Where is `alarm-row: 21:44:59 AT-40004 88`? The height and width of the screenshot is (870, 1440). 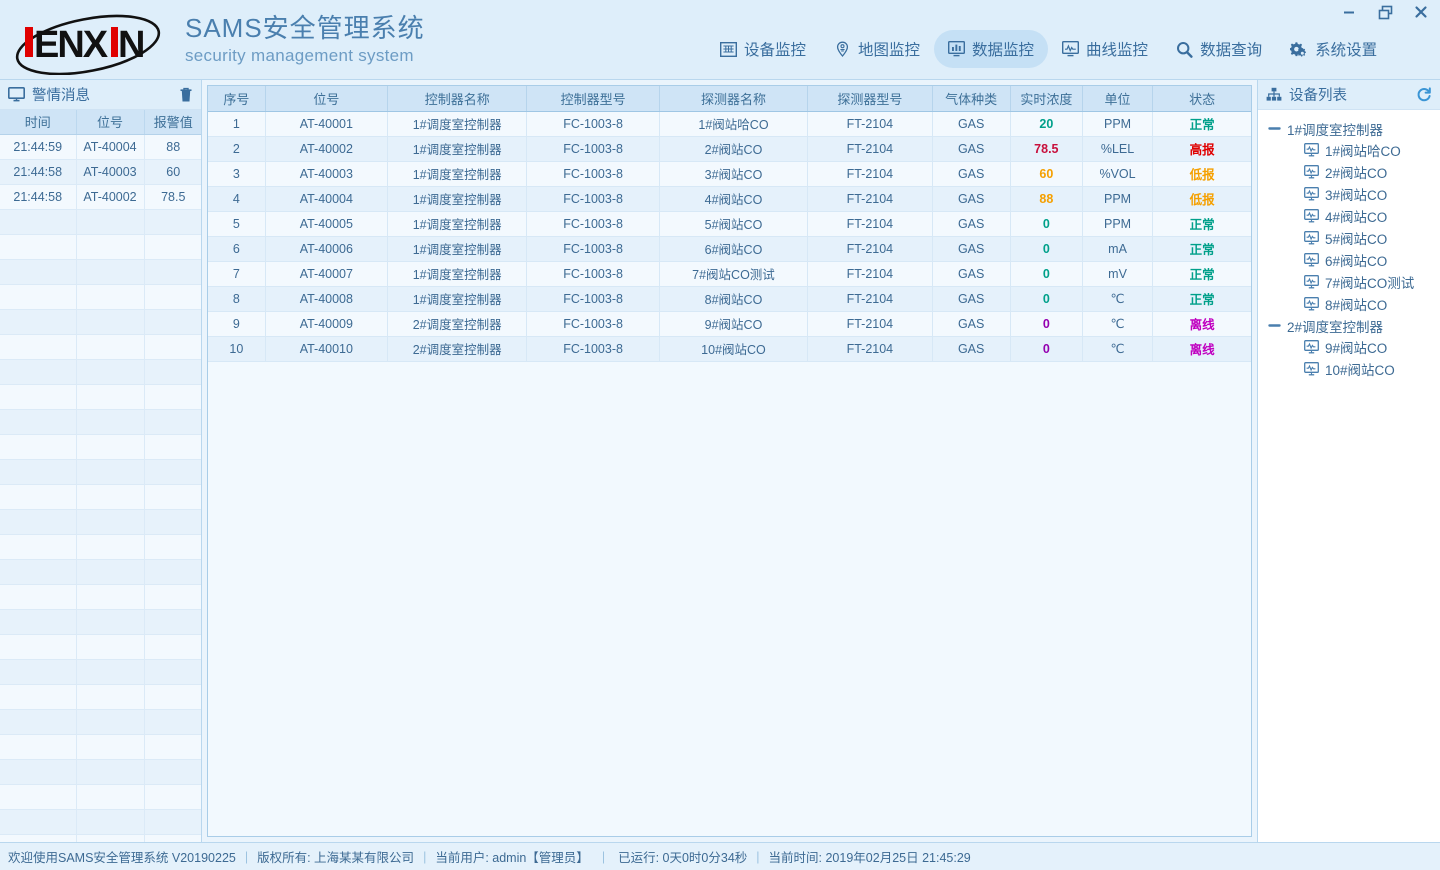 alarm-row: 21:44:59 AT-40004 88 is located at coordinates (100, 147).